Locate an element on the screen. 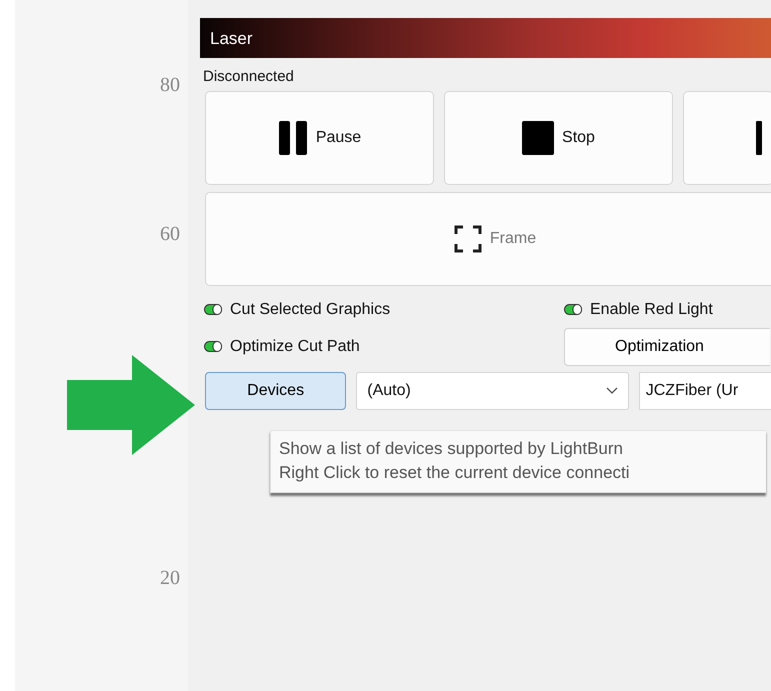  devices-button: Devices is located at coordinates (275, 391).